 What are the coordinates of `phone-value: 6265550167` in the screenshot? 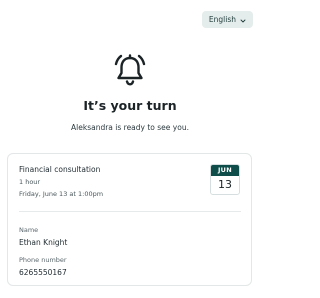 It's located at (43, 272).